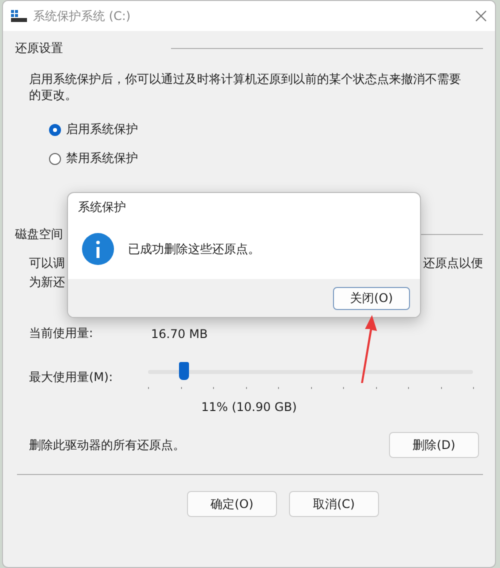 The width and height of the screenshot is (500, 568). What do you see at coordinates (334, 504) in the screenshot?
I see `dialog-button: 取消(C)` at bounding box center [334, 504].